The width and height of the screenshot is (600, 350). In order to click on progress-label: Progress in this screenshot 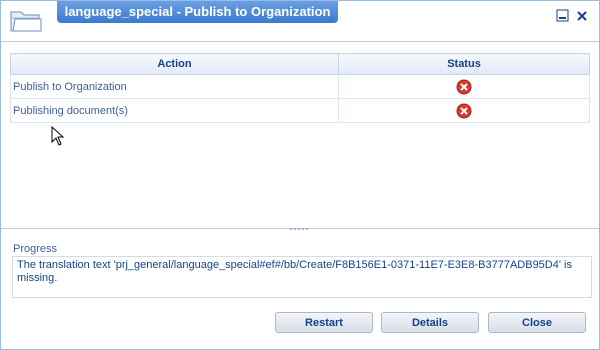, I will do `click(35, 249)`.